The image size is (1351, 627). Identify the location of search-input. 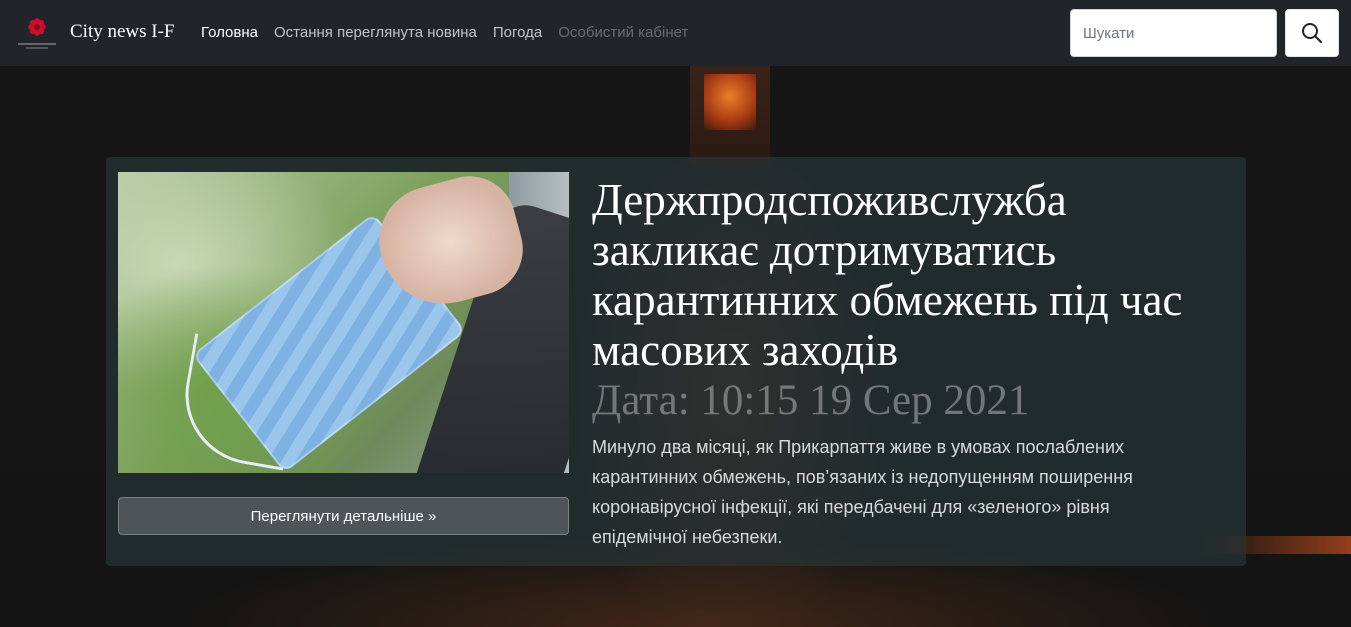
(1173, 33).